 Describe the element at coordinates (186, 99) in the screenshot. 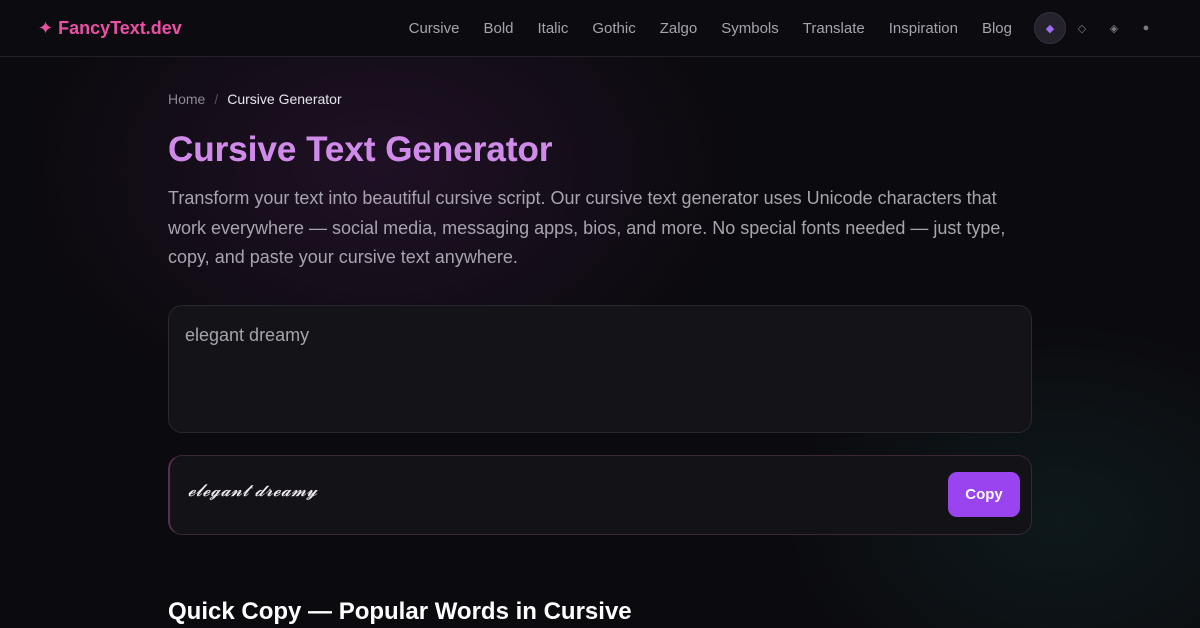

I see `breadcrumb-home: Home` at that location.